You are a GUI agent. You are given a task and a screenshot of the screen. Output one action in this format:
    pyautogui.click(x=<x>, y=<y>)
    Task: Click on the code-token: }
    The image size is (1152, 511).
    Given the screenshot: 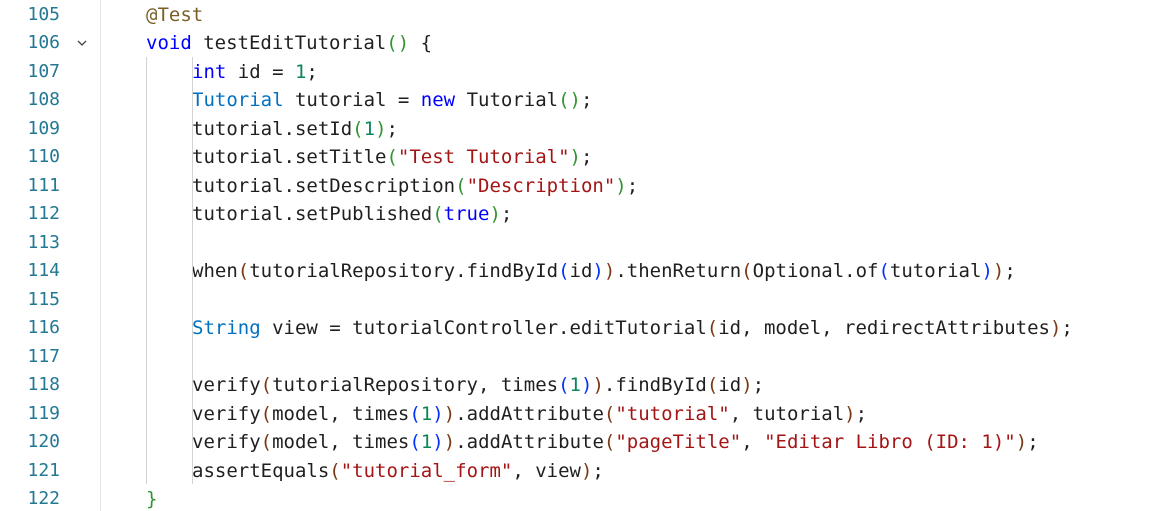 What is the action you would take?
    pyautogui.click(x=152, y=499)
    